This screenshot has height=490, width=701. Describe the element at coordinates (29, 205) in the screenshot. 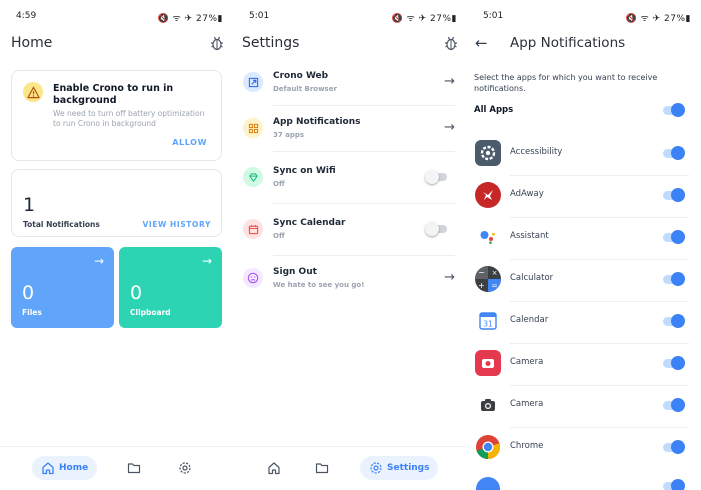

I see `notification-count: 1` at that location.